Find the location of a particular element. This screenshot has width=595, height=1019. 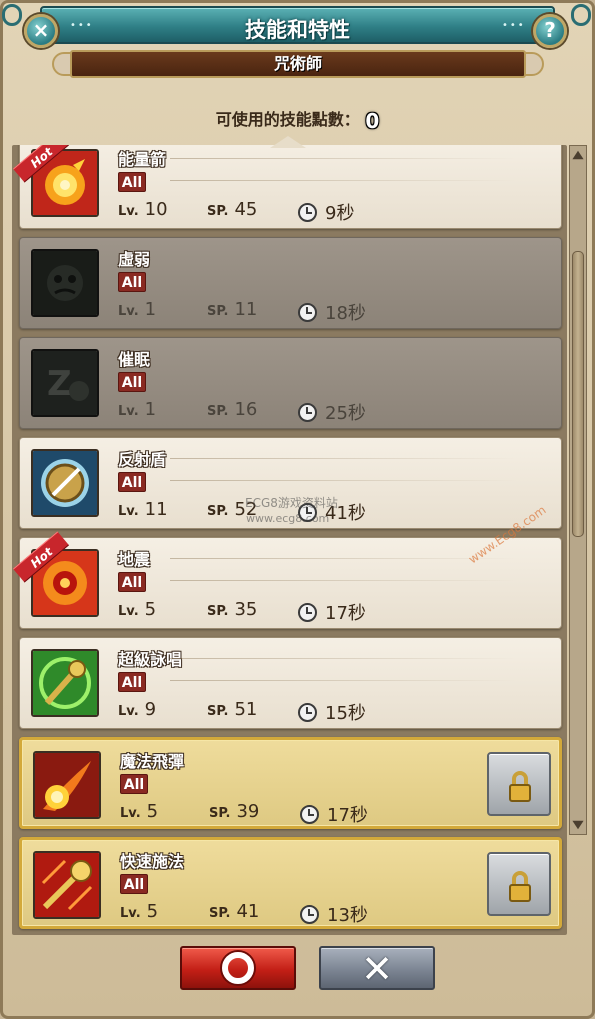

sp-value: 35 is located at coordinates (246, 609).